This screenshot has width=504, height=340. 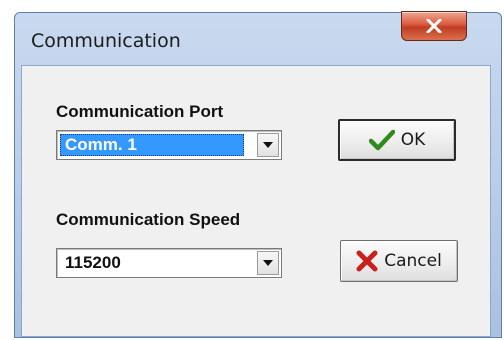 I want to click on close-x-icon, so click(x=434, y=26).